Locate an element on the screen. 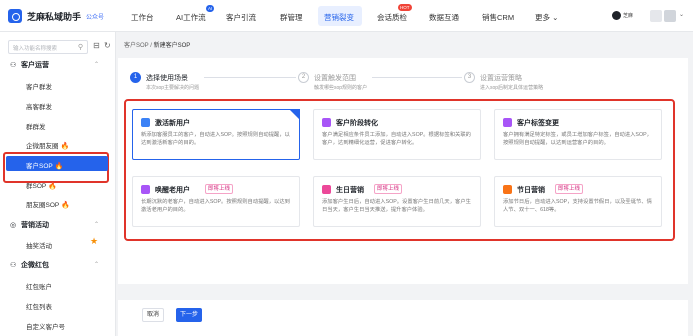 This screenshot has width=693, height=336. menu-group-label: 营销活动 is located at coordinates (35, 225).